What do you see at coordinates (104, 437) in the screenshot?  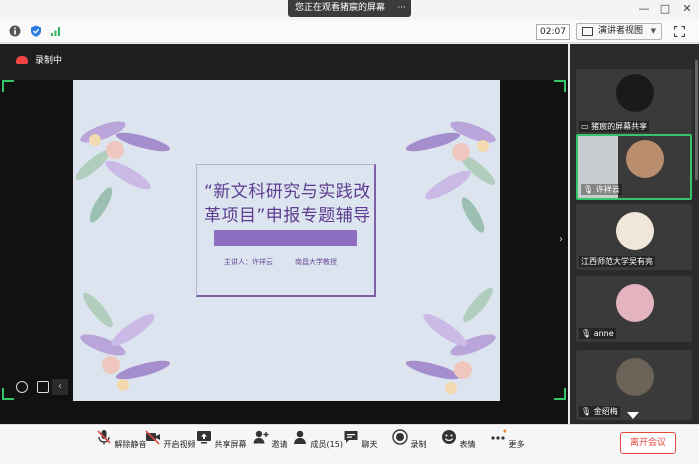 I see `muted-microphone-icon` at bounding box center [104, 437].